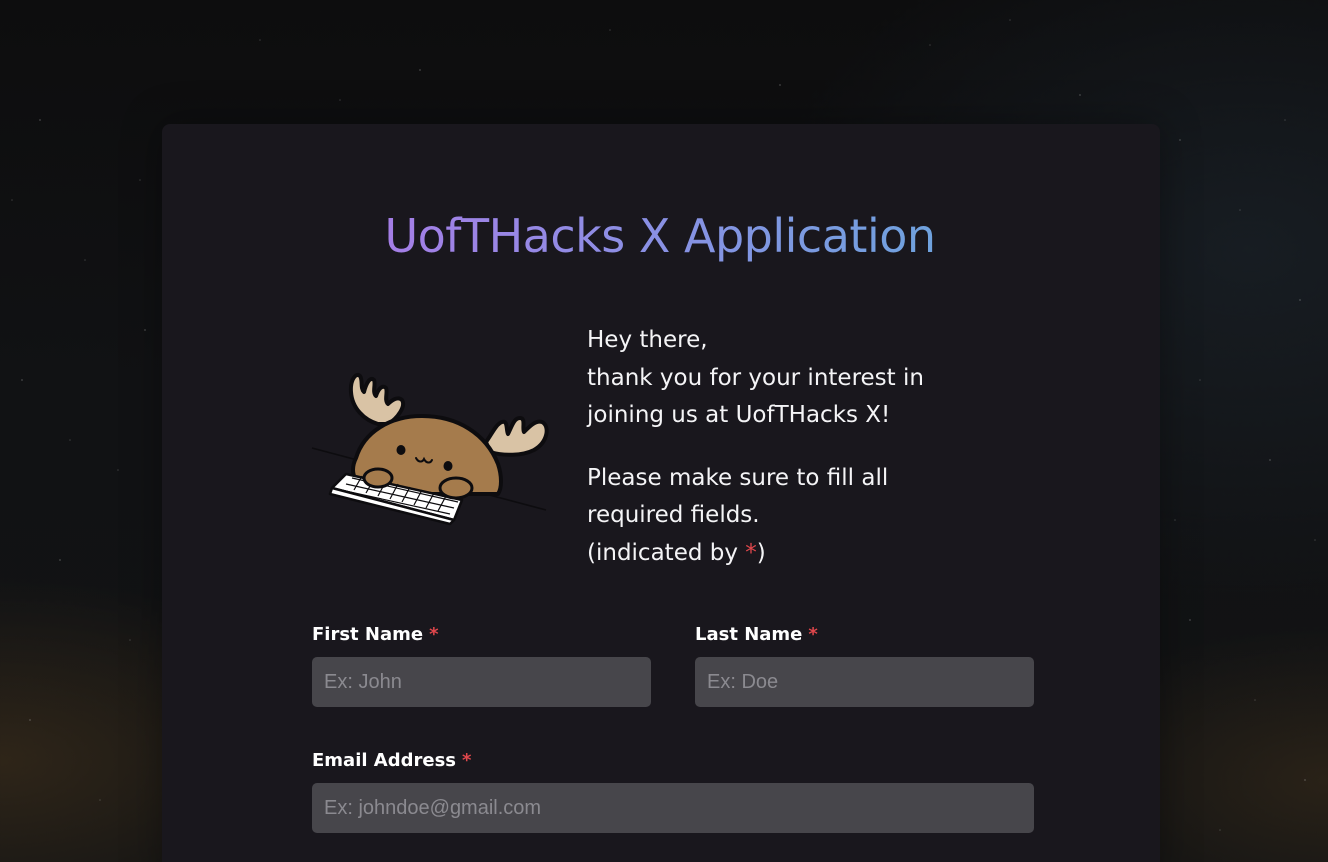  Describe the element at coordinates (738, 477) in the screenshot. I see `intro-line-4: Please make sure to fill all` at that location.